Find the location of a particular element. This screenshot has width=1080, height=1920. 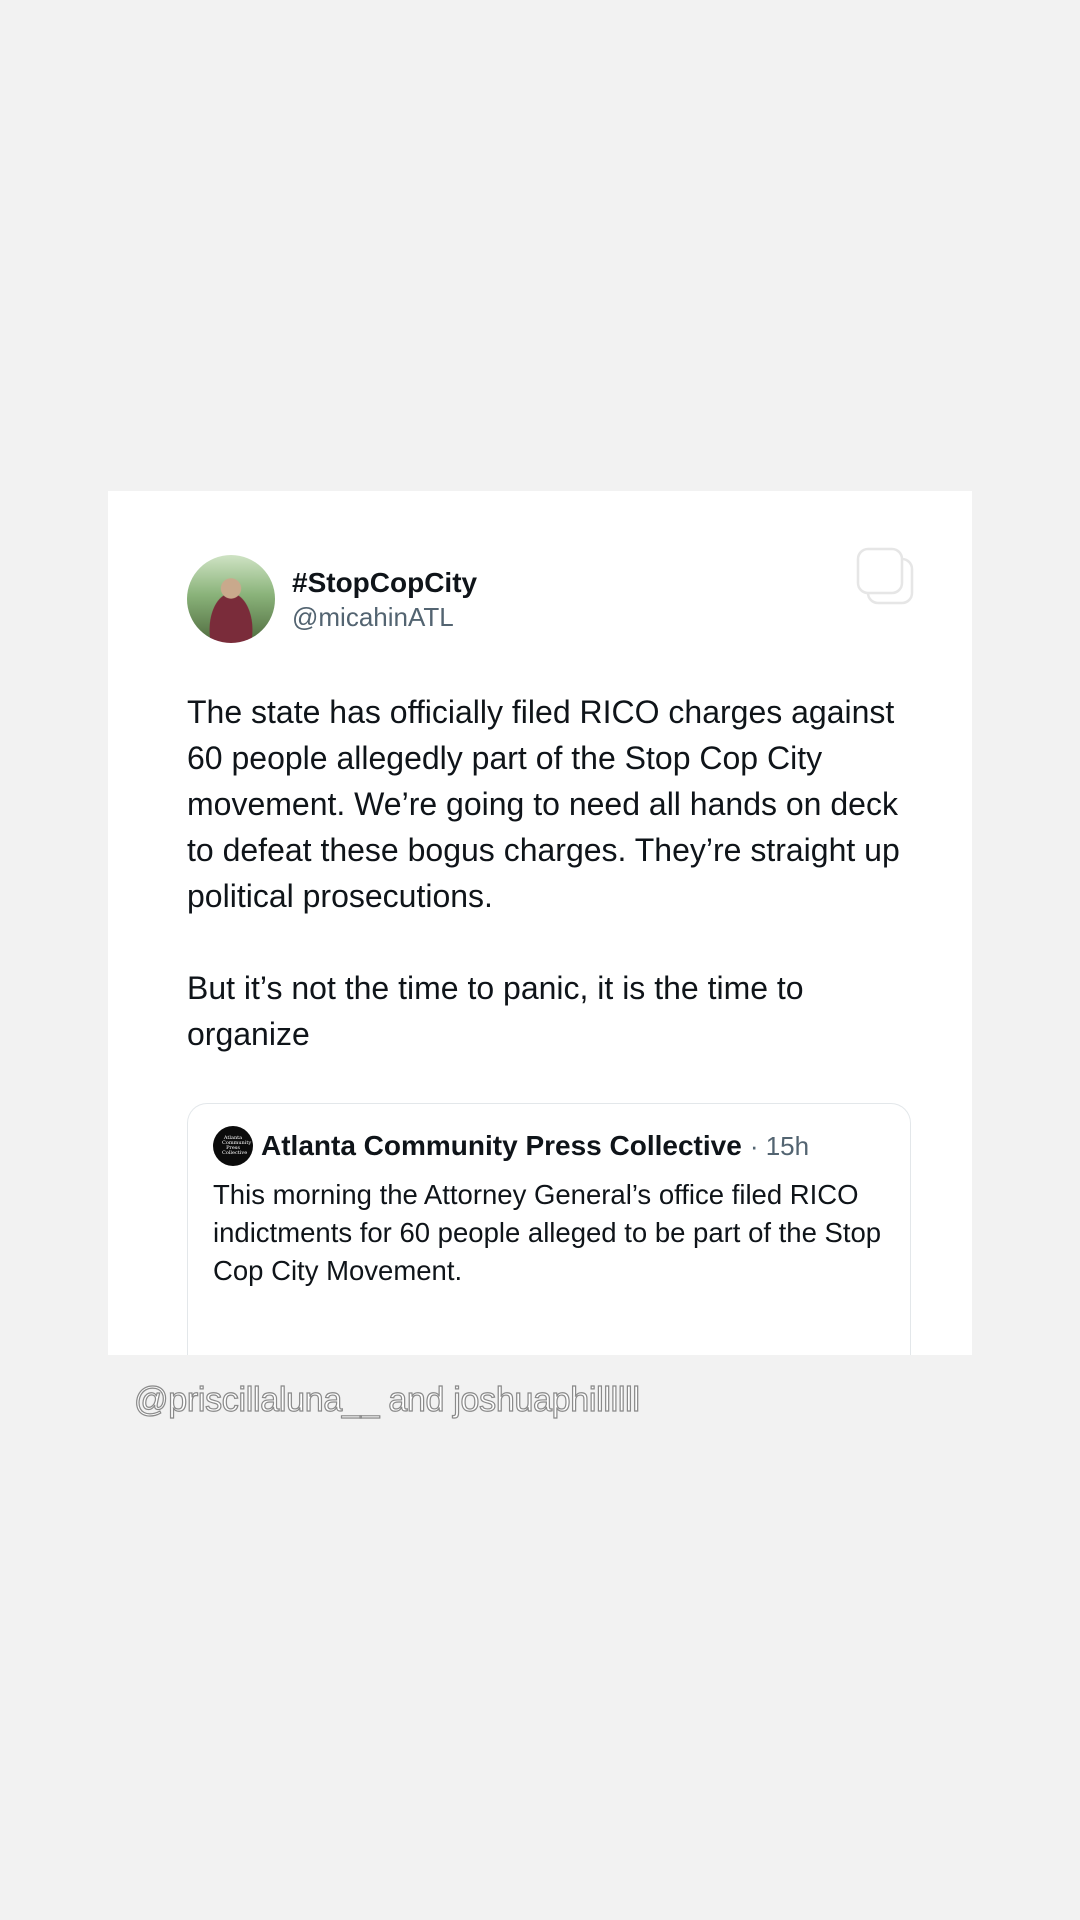

copy-icon is located at coordinates (884, 577).